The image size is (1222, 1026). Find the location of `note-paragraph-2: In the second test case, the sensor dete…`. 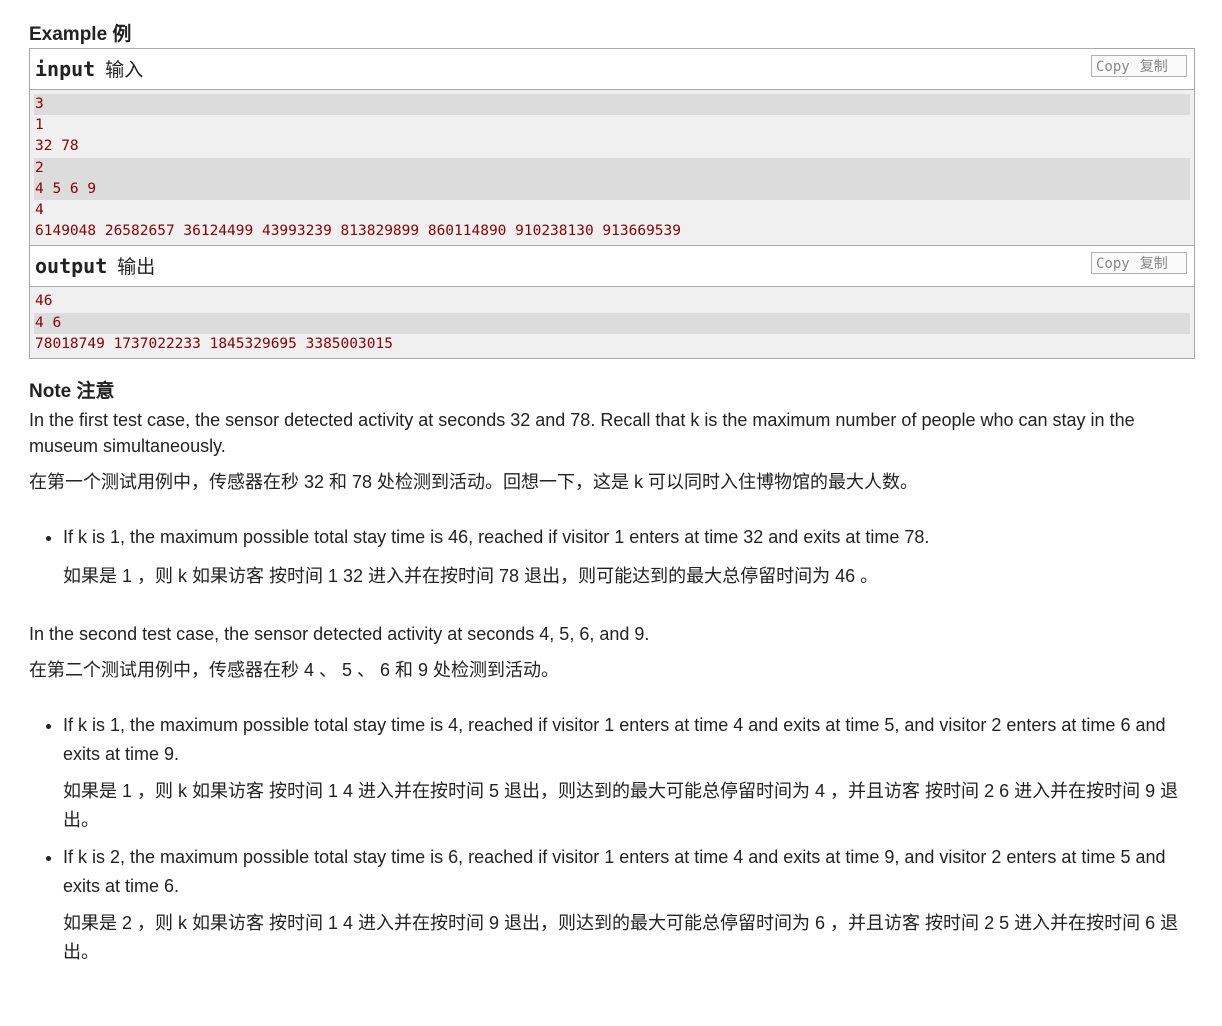

note-paragraph-2: In the second test case, the sensor dete… is located at coordinates (339, 633).